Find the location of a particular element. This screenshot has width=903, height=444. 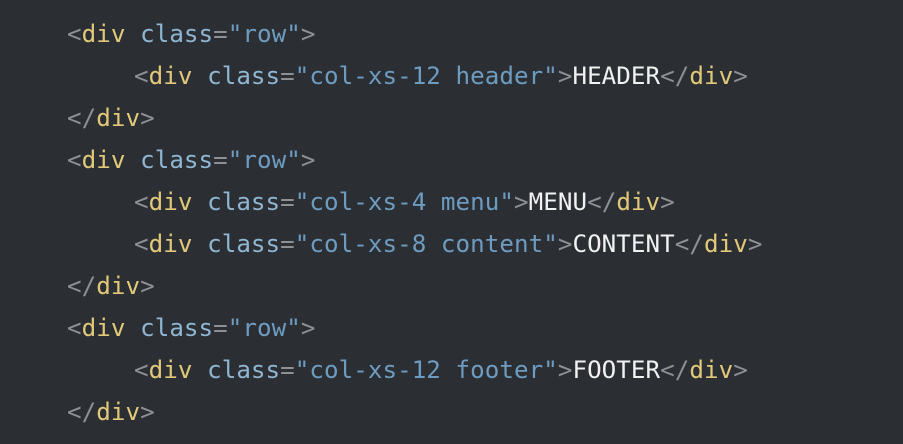

code-line: <div class="col-xs-4 menu">MENU</div> is located at coordinates (451, 202).